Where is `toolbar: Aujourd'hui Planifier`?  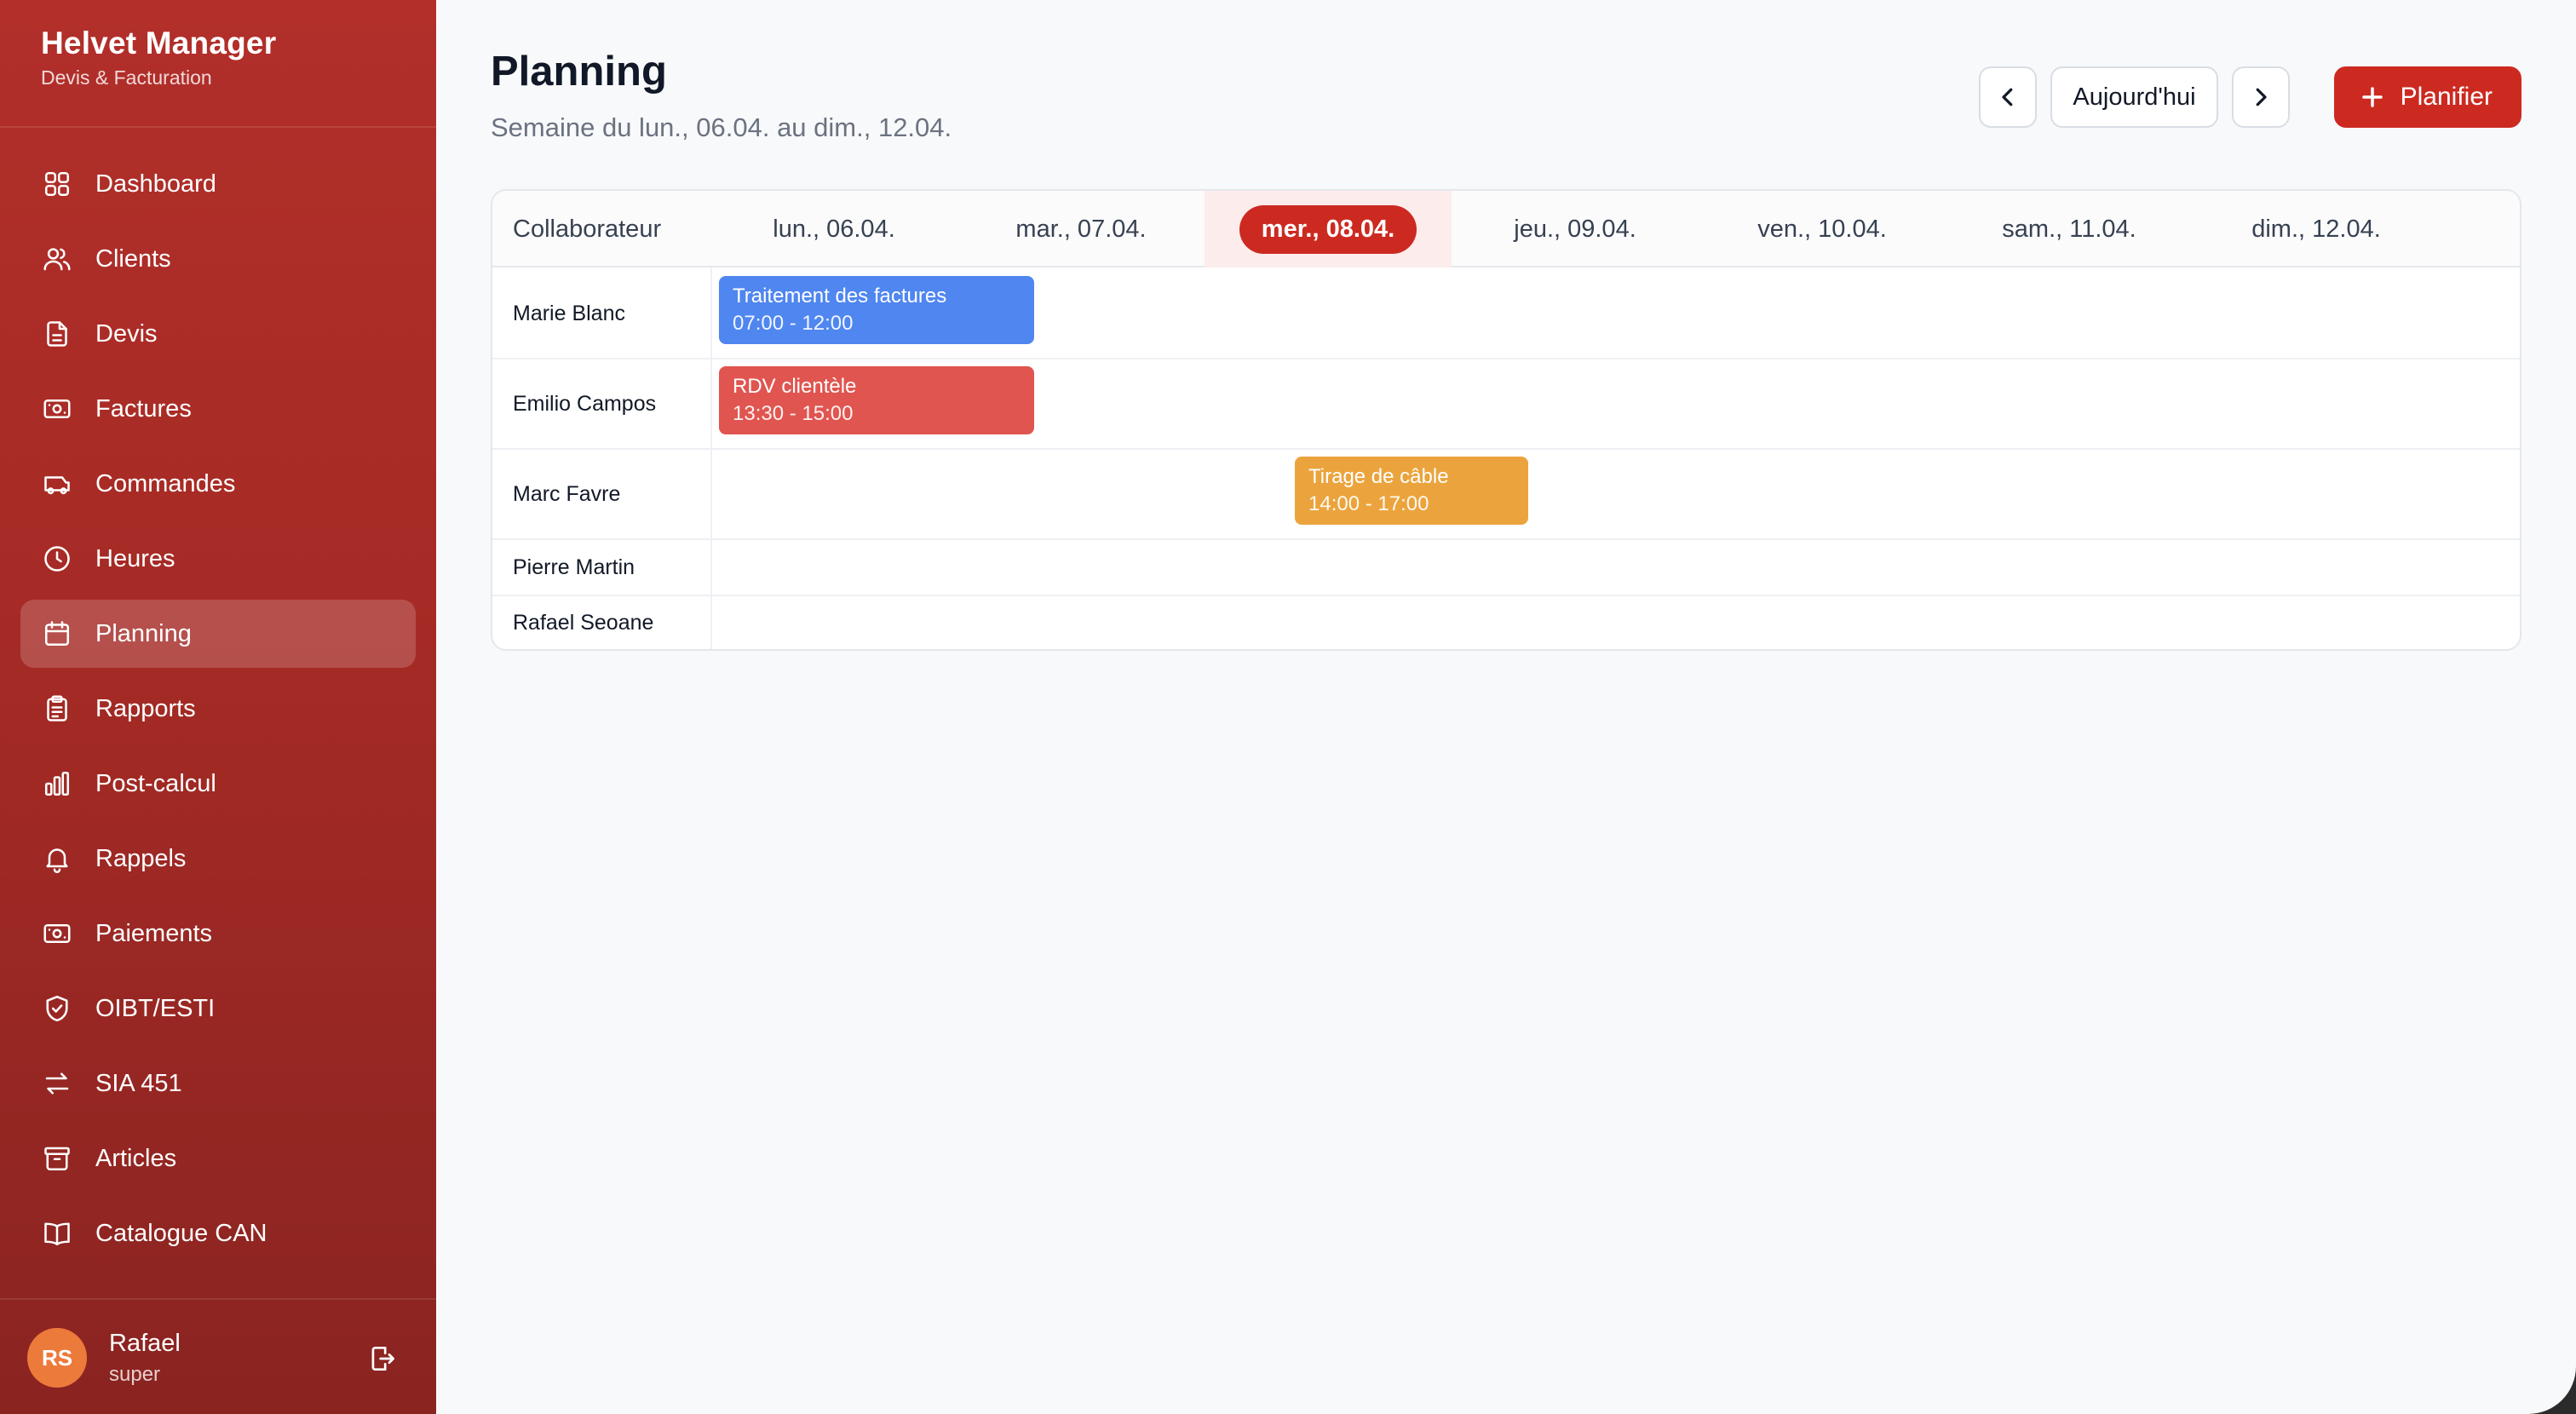
toolbar: Aujourd'hui Planifier is located at coordinates (2250, 97).